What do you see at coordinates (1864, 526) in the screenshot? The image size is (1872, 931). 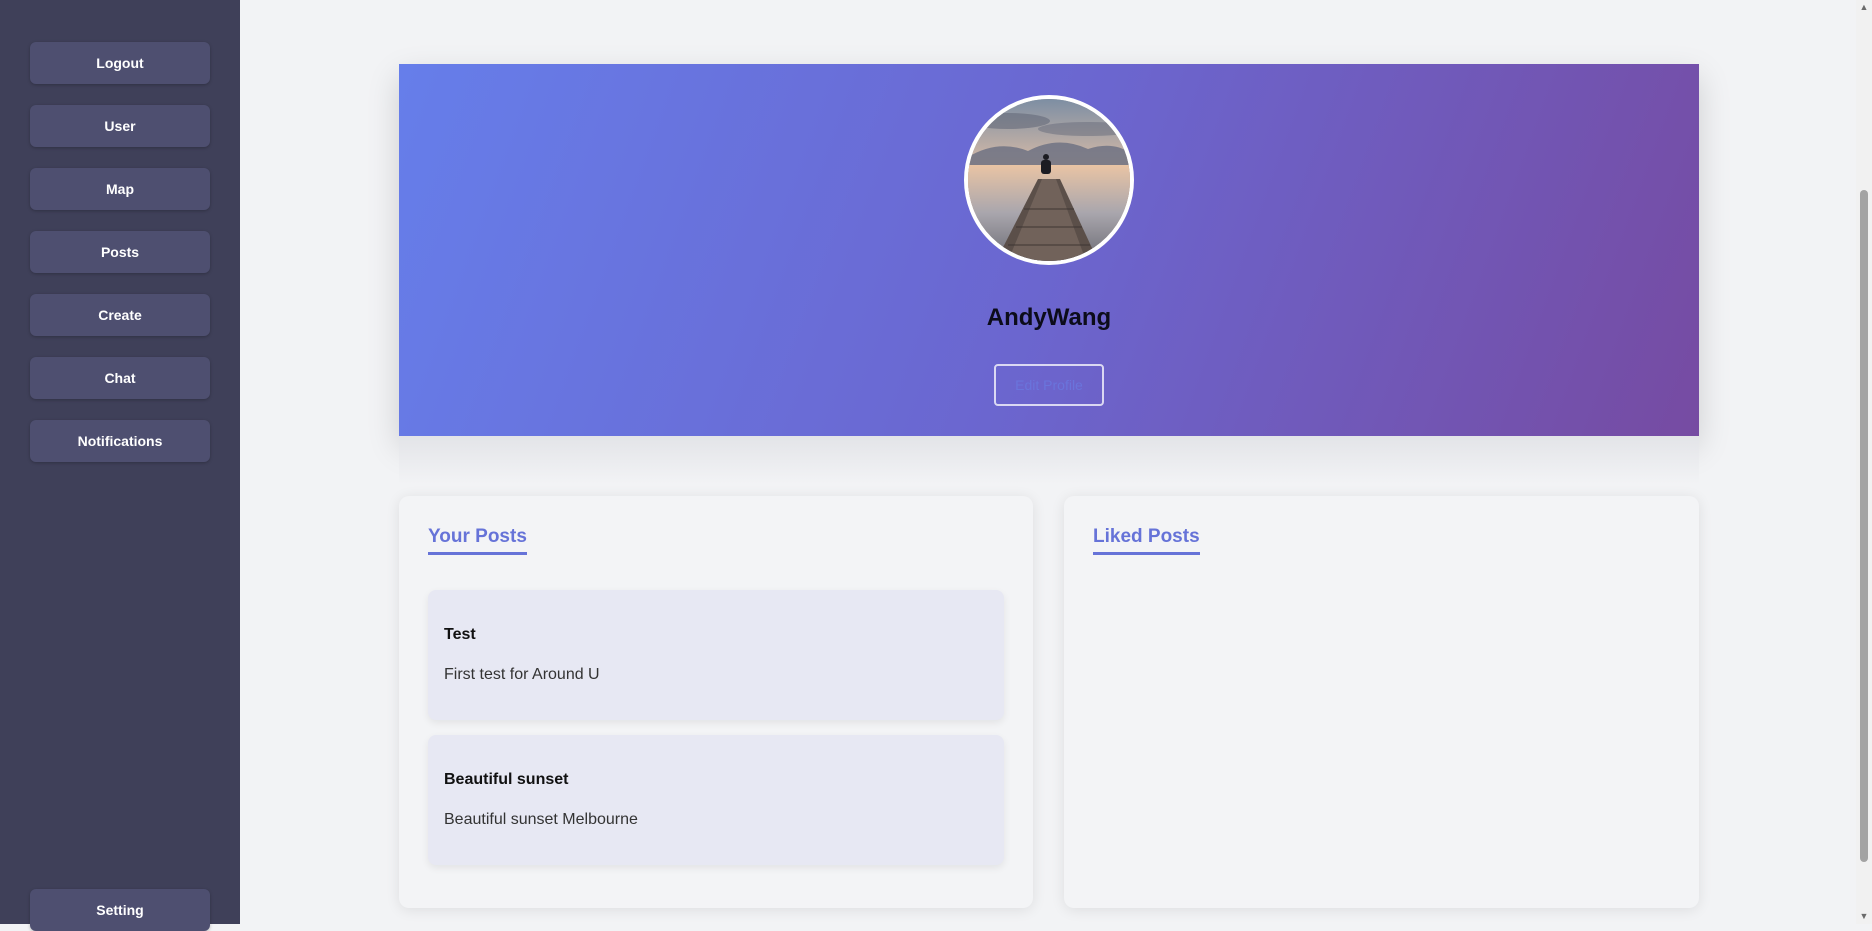 I see `scrollbar-thumb` at bounding box center [1864, 526].